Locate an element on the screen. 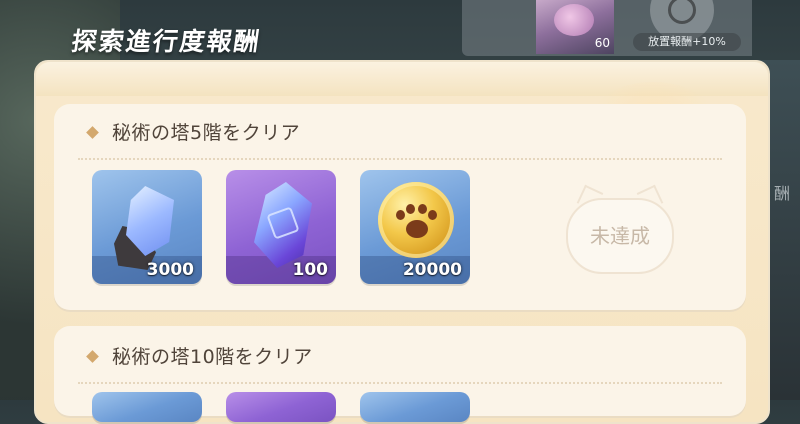  timer-gauge-inner is located at coordinates (682, 12).